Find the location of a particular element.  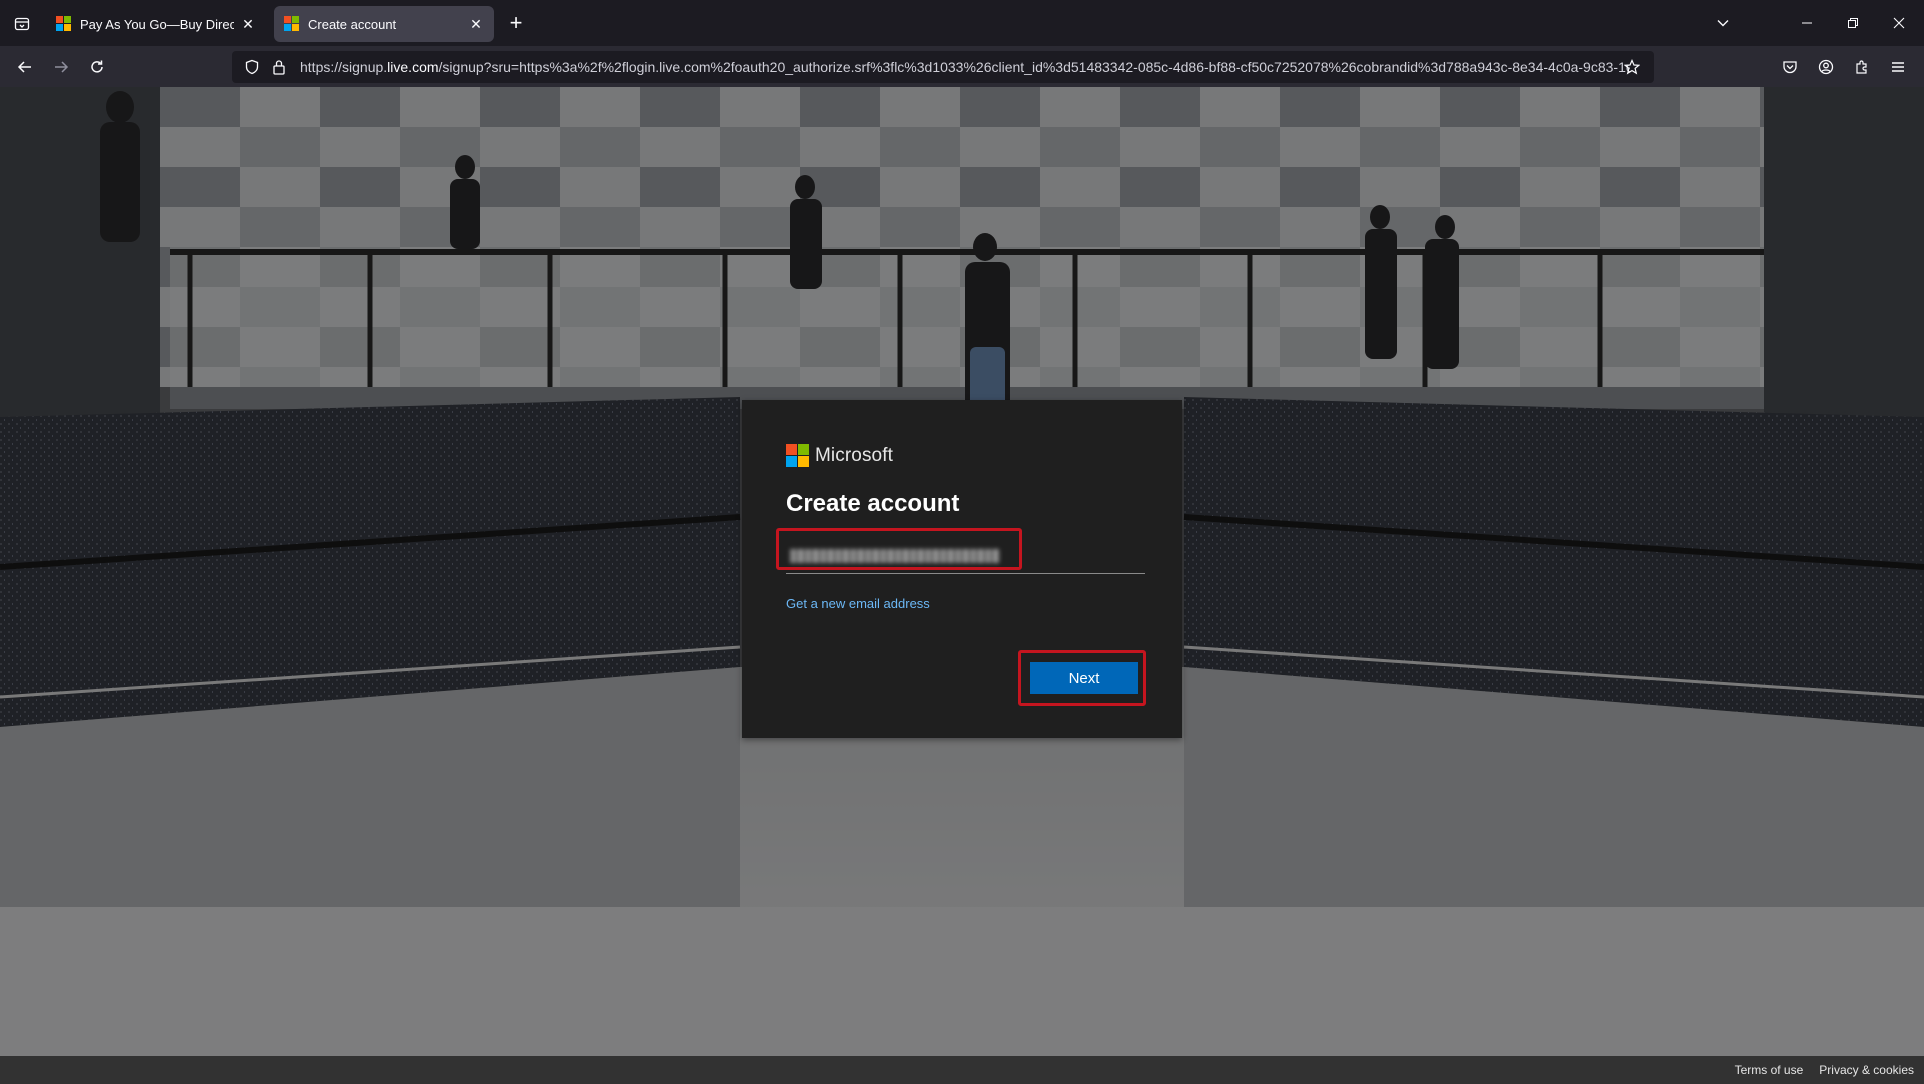

url-domain: live.com is located at coordinates (413, 67).